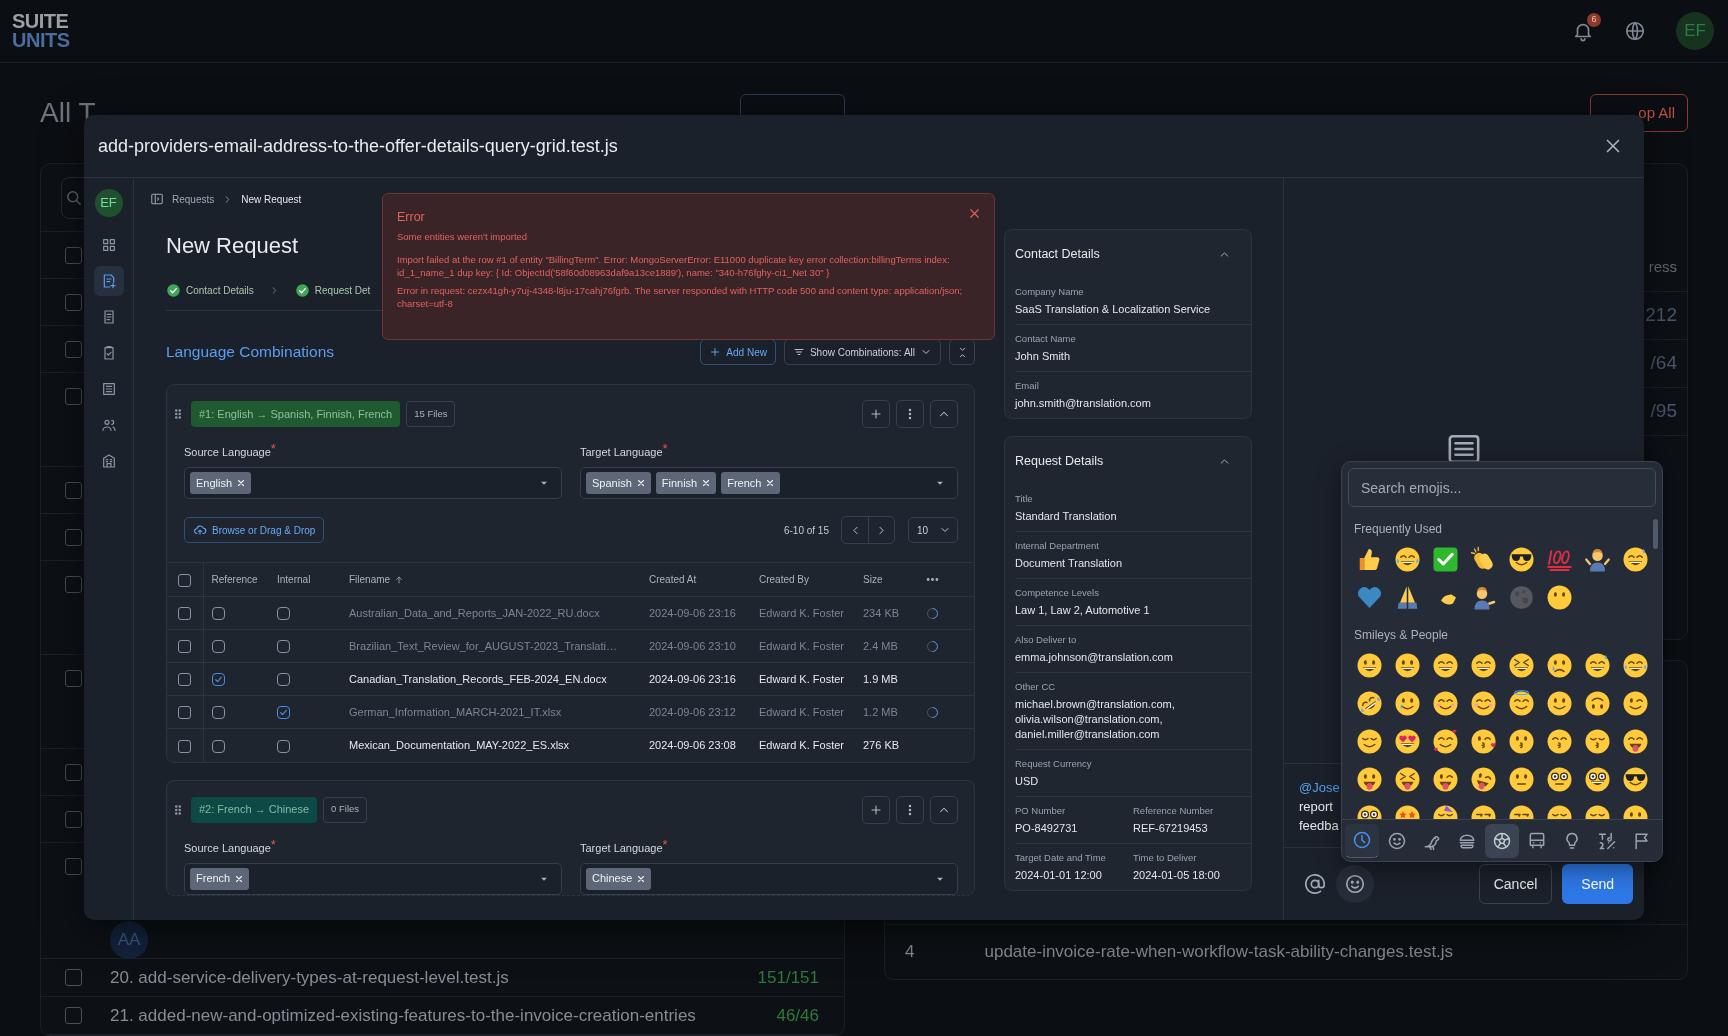  I want to click on at-sign-icon, so click(1315, 884).